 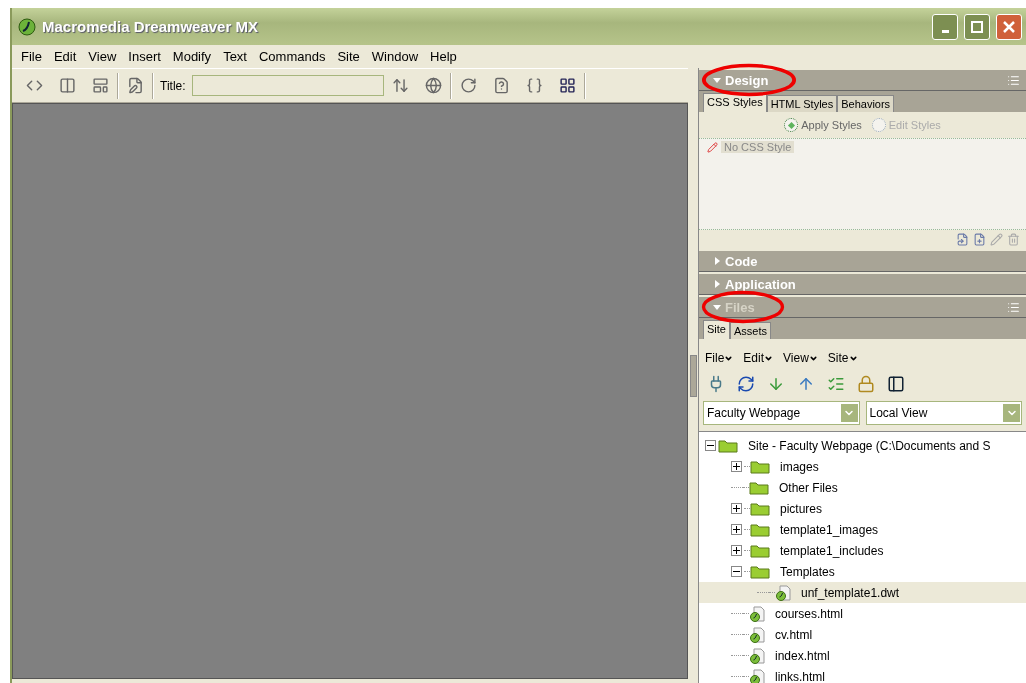 I want to click on tree-item: Site - Faculty Webpage (C:\Documents and S, so click(x=862, y=445).